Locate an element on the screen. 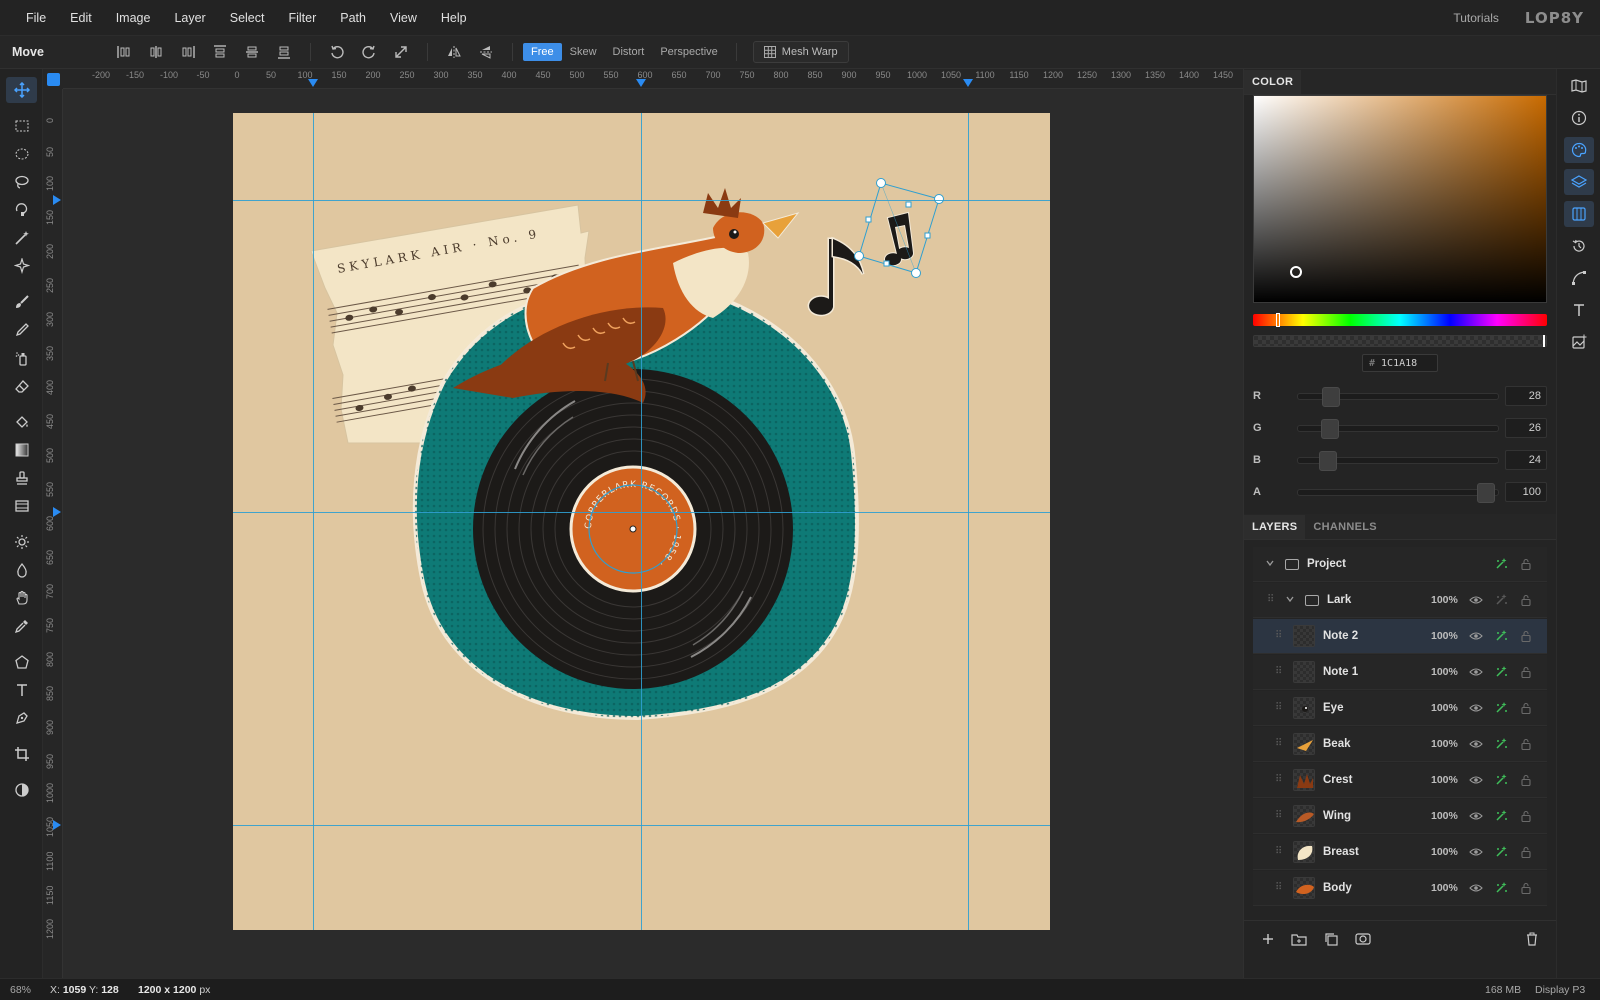 The height and width of the screenshot is (1000, 1600). tutorials-link: Tutorials is located at coordinates (1476, 18).